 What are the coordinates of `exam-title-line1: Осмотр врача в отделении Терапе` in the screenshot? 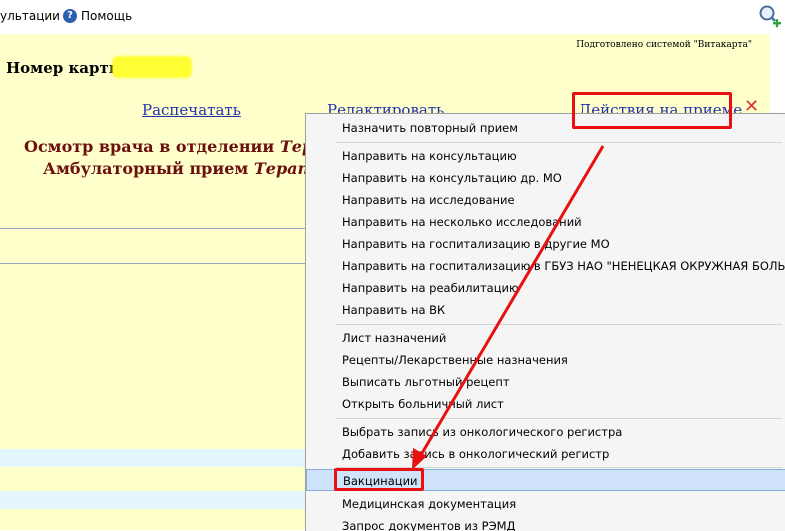 It's located at (184, 146).